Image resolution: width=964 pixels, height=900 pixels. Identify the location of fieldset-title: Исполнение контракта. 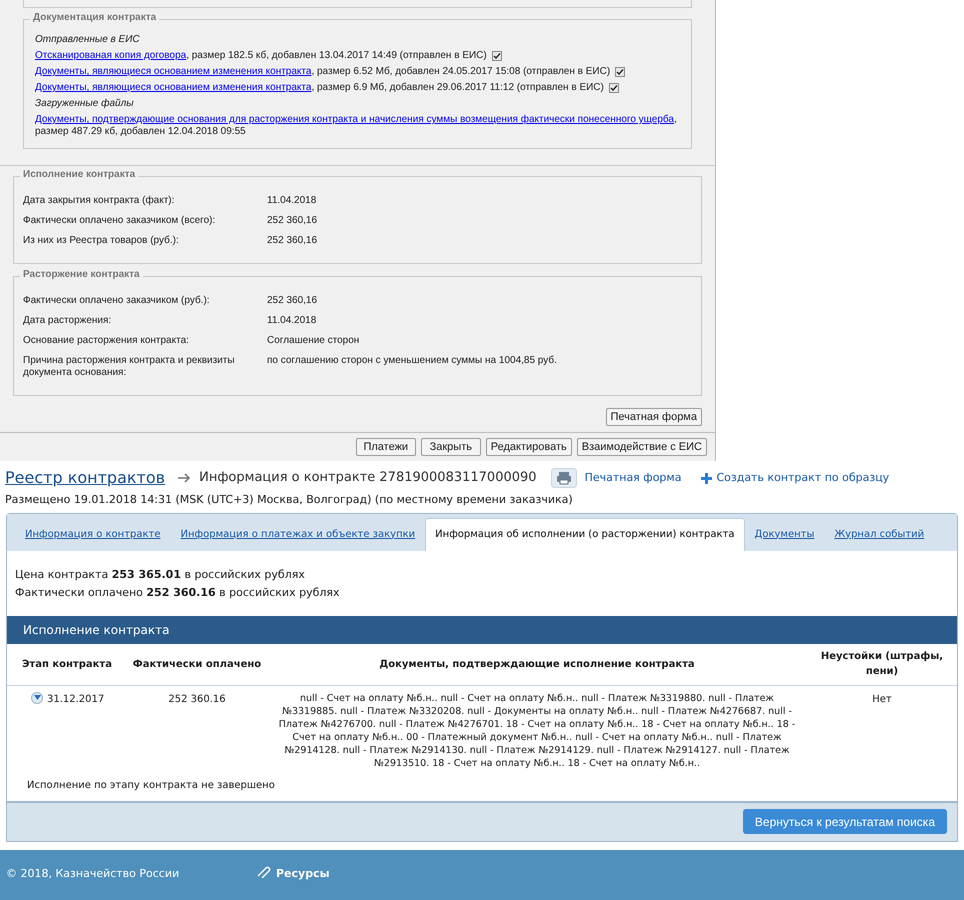
(79, 175).